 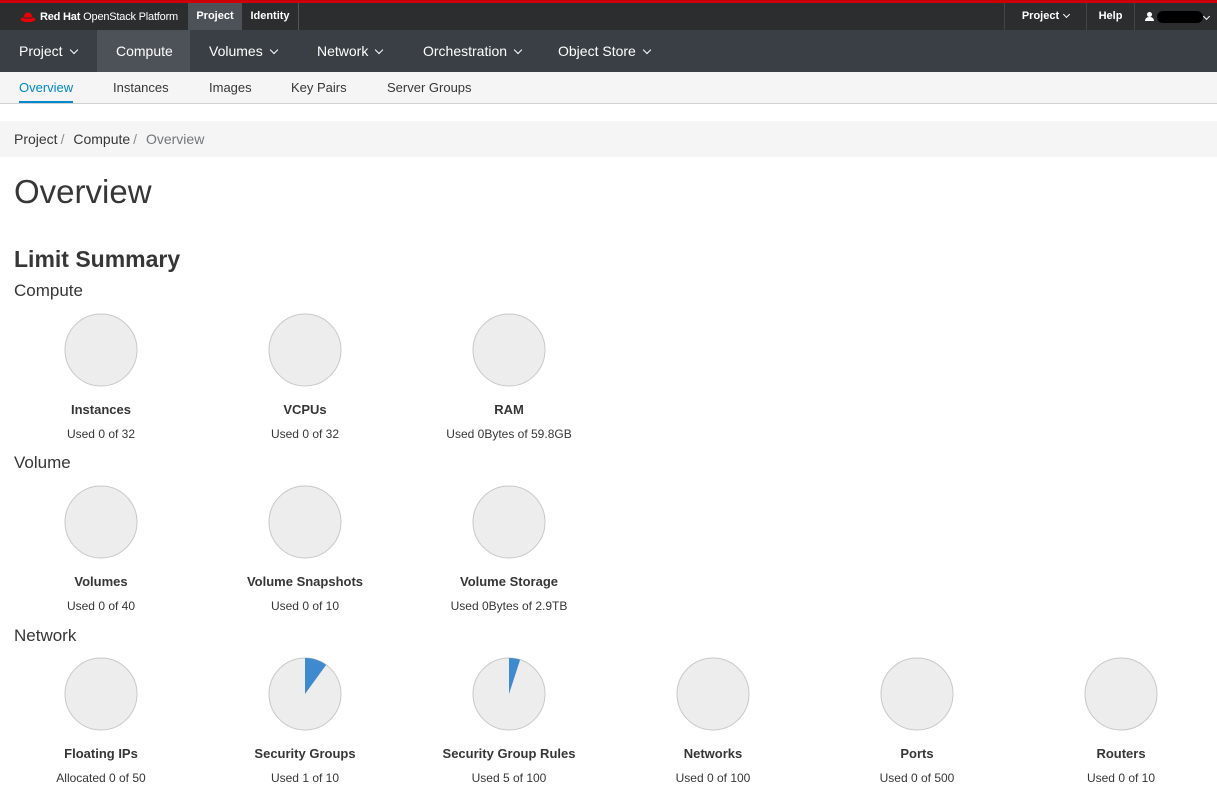 I want to click on chart-label: Instances, so click(x=101, y=409).